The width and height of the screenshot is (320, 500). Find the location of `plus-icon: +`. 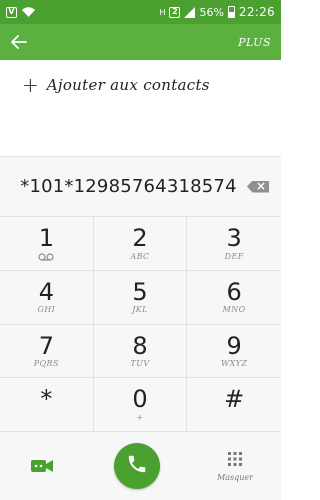

plus-icon: + is located at coordinates (30, 85).